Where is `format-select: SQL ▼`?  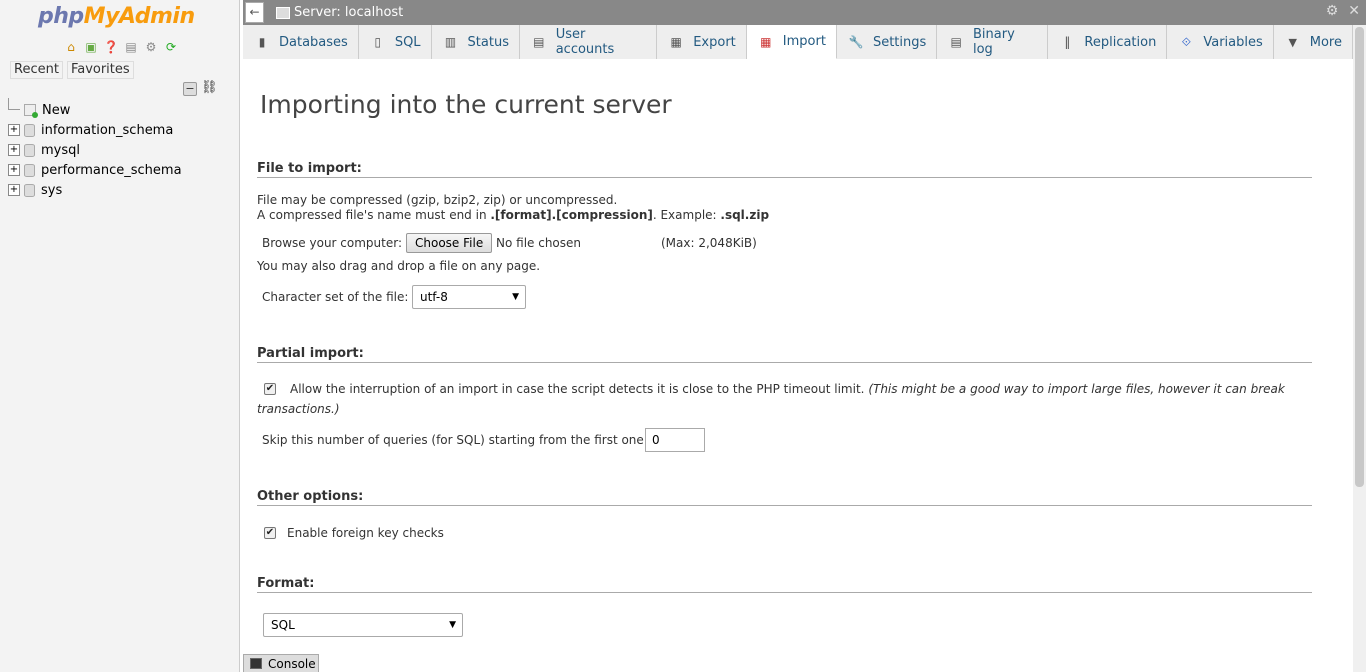 format-select: SQL ▼ is located at coordinates (363, 625).